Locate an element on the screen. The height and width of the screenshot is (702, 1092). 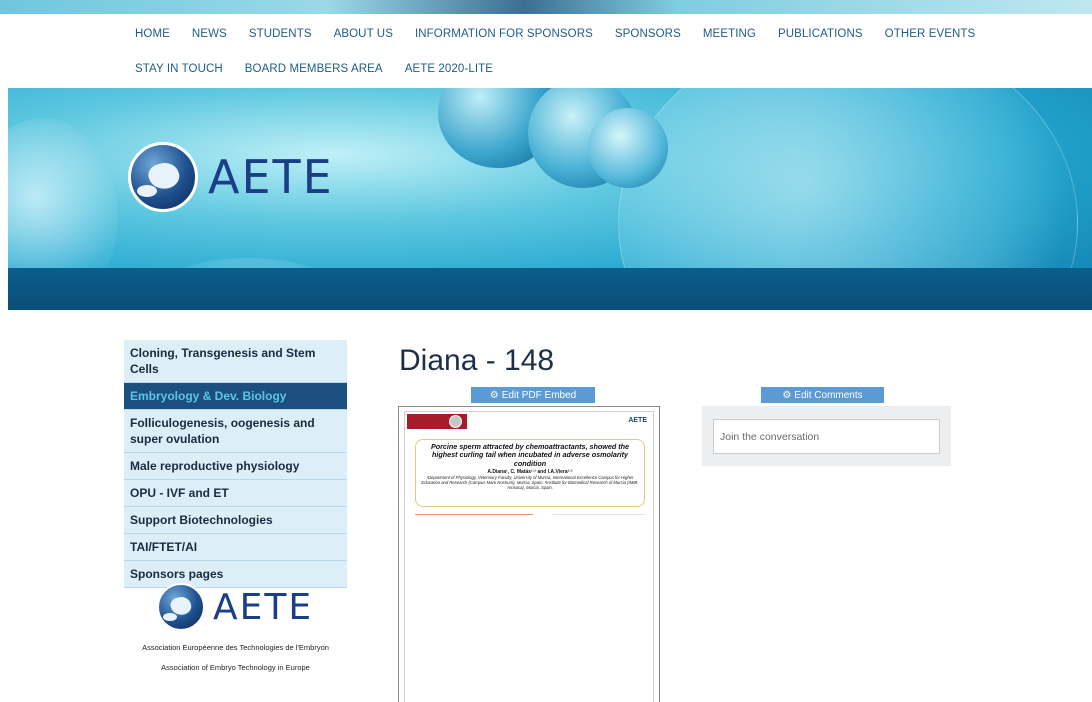
nav-item-other-events: OTHER EVENTS is located at coordinates (930, 34).